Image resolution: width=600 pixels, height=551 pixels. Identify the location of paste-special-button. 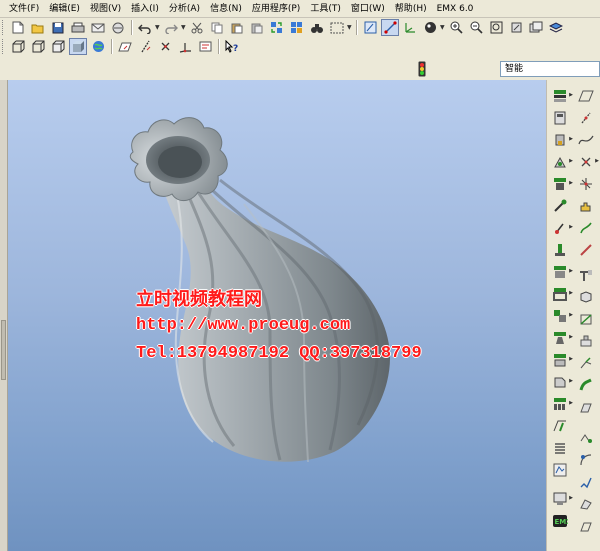
(257, 27).